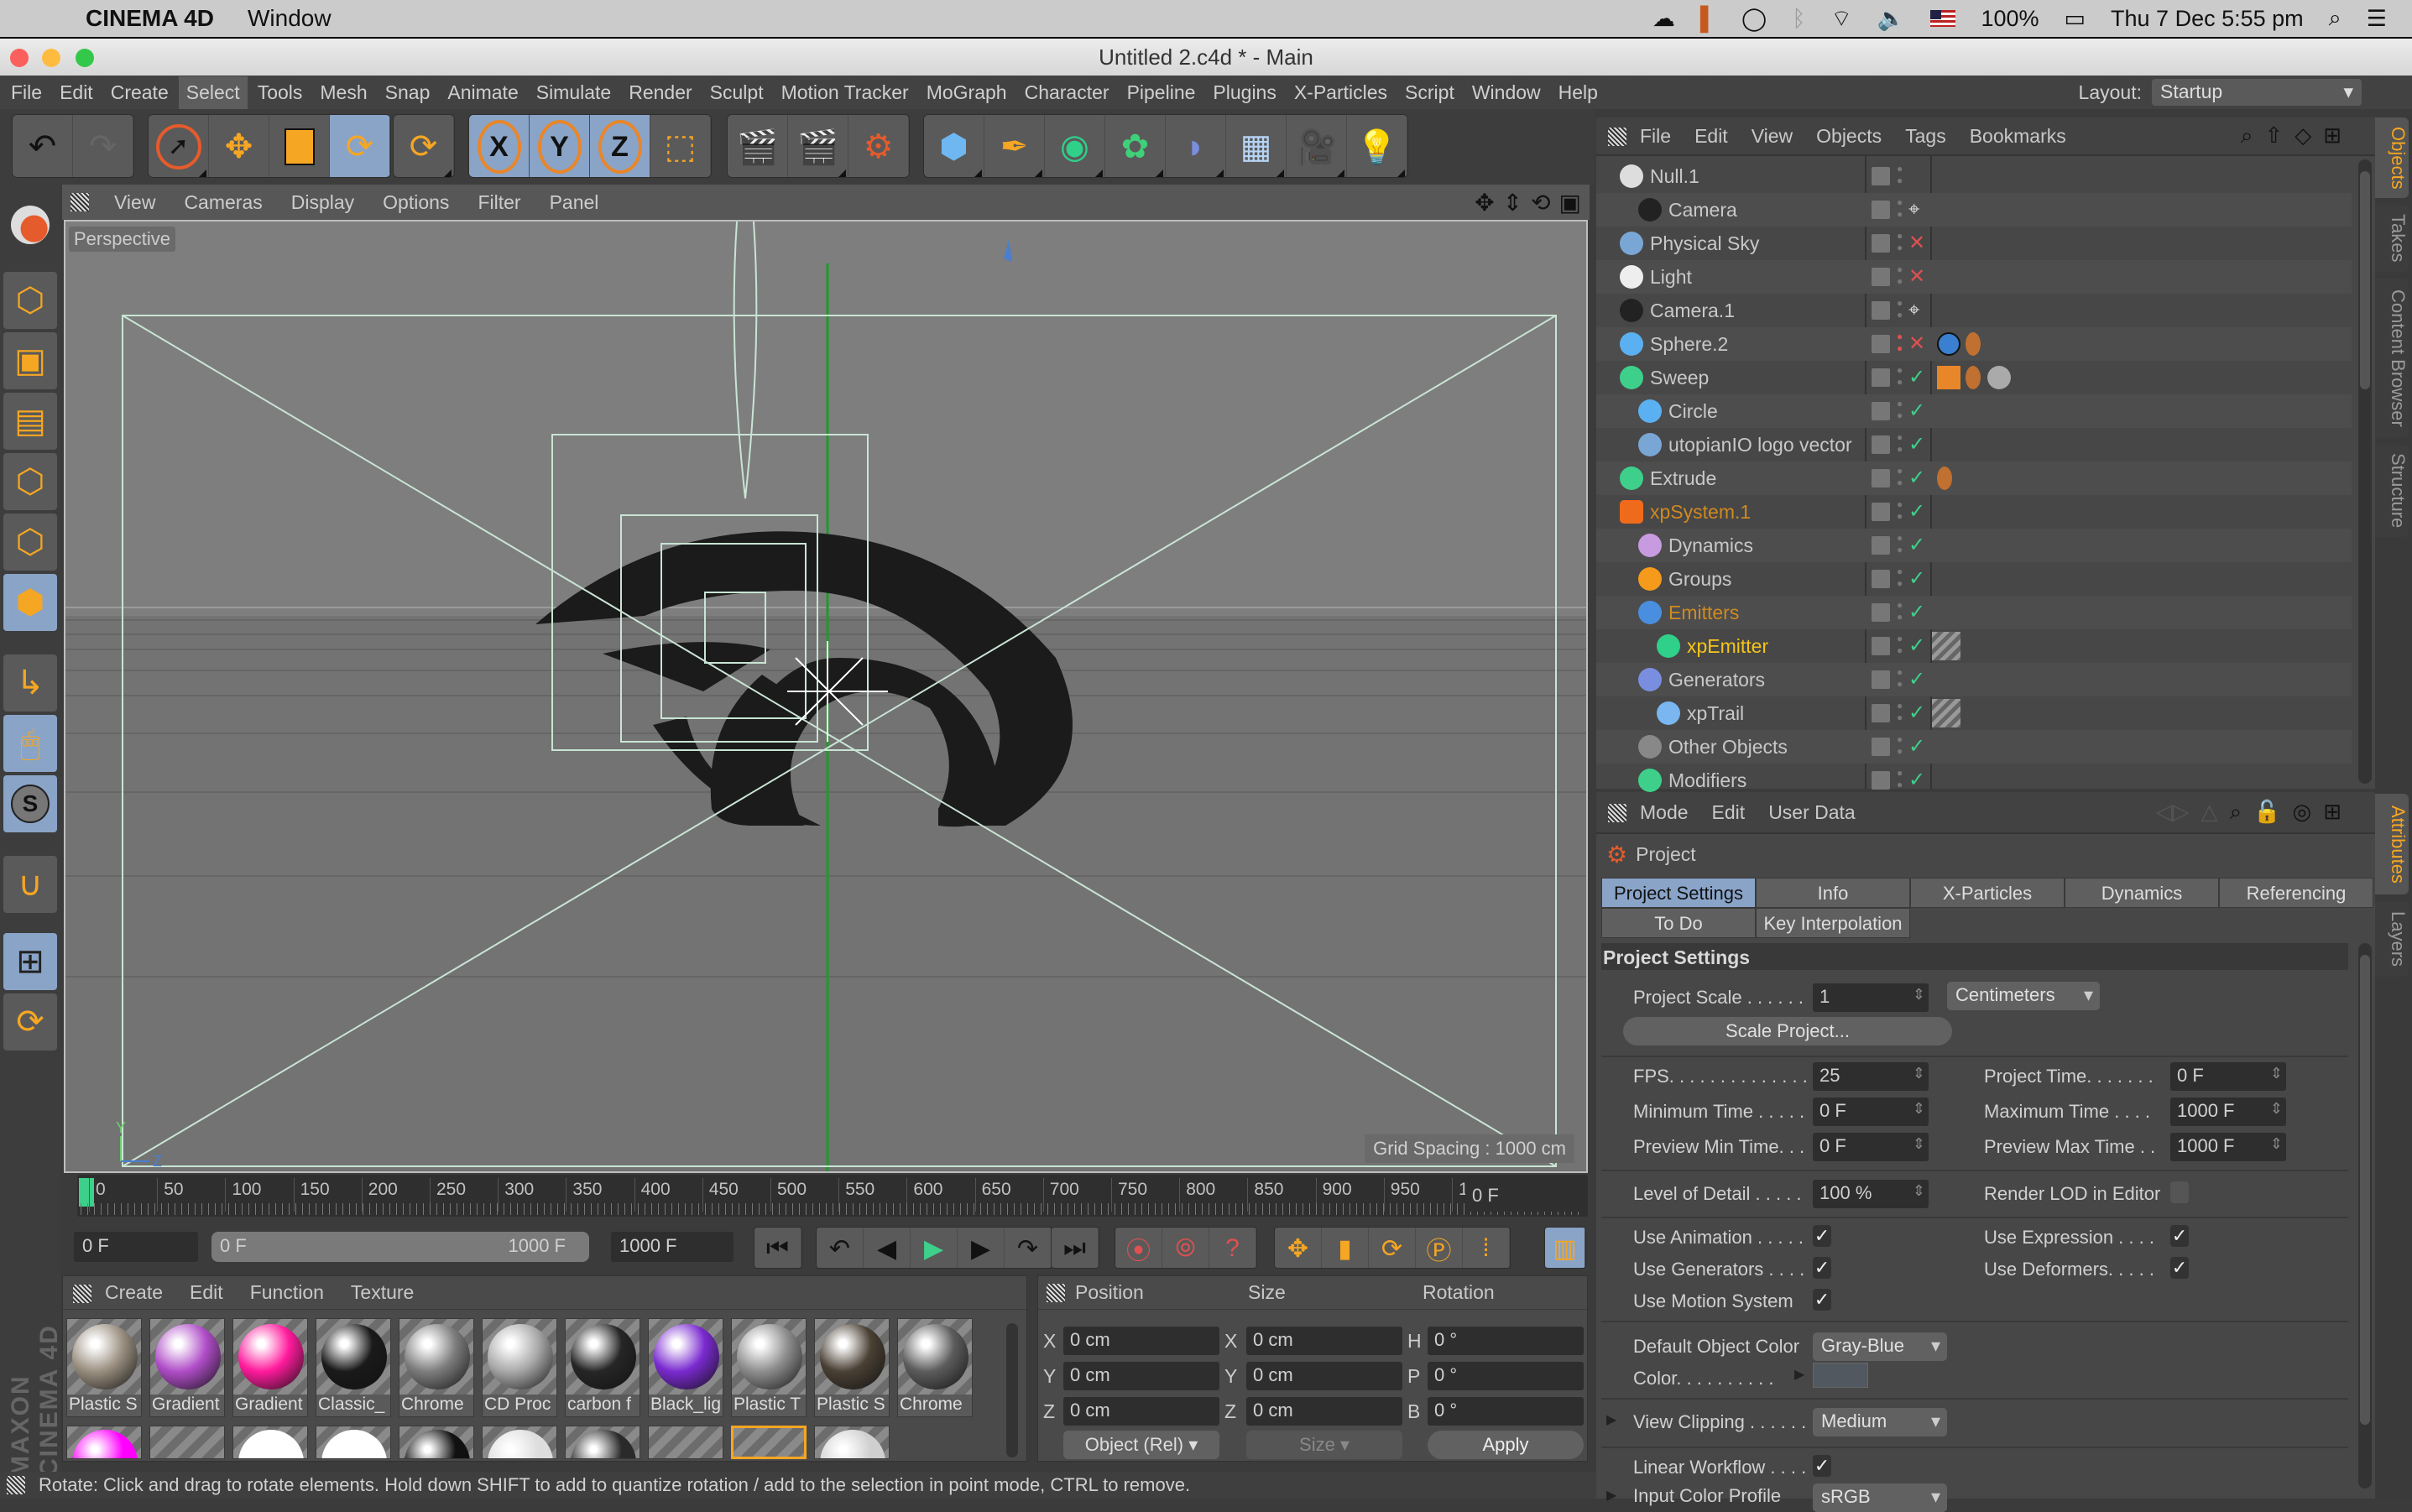 Image resolution: width=2412 pixels, height=1512 pixels. Describe the element at coordinates (290, 18) in the screenshot. I see `window-menu: Window` at that location.